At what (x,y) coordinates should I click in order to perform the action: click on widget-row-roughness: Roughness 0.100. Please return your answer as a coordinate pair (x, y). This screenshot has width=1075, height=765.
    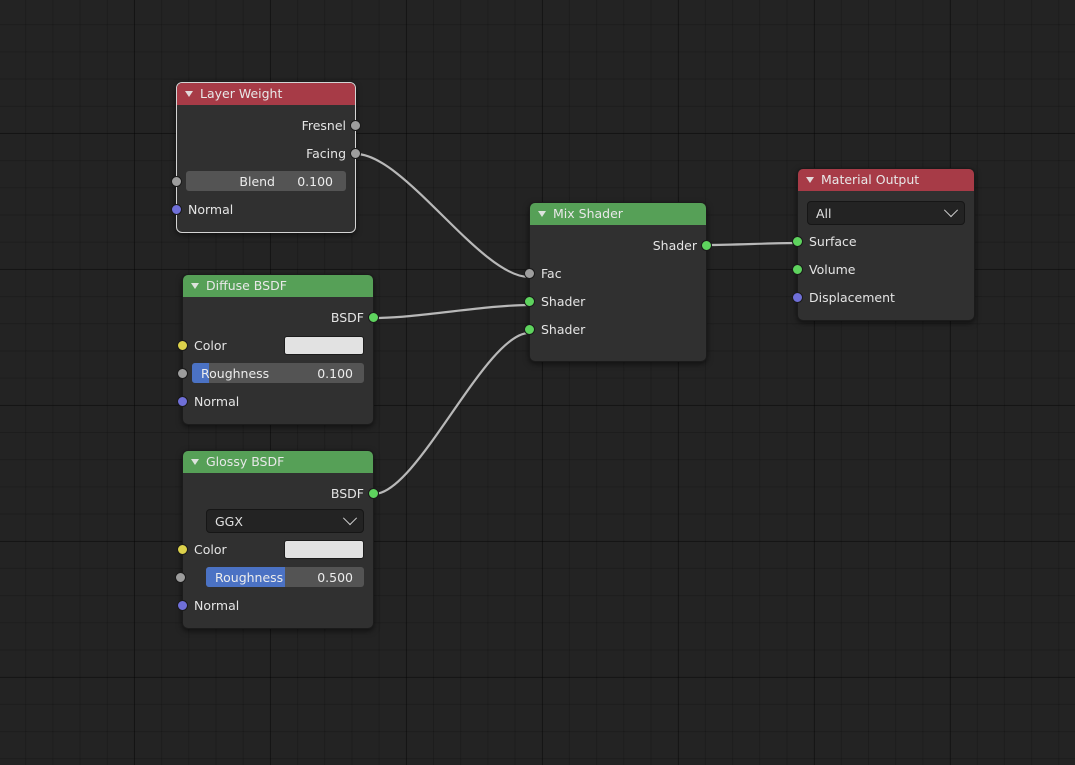
    Looking at the image, I should click on (275, 373).